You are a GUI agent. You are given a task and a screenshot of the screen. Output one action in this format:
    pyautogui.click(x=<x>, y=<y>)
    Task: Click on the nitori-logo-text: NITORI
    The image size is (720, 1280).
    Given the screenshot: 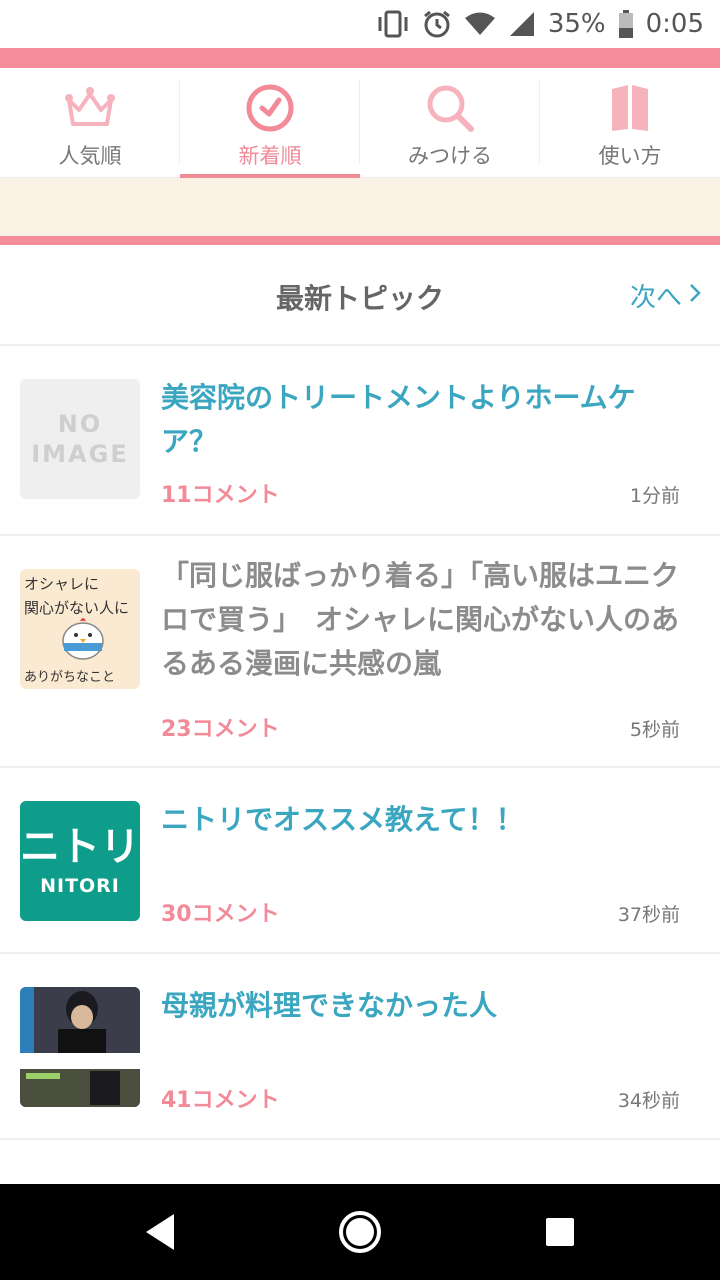 What is the action you would take?
    pyautogui.click(x=80, y=886)
    